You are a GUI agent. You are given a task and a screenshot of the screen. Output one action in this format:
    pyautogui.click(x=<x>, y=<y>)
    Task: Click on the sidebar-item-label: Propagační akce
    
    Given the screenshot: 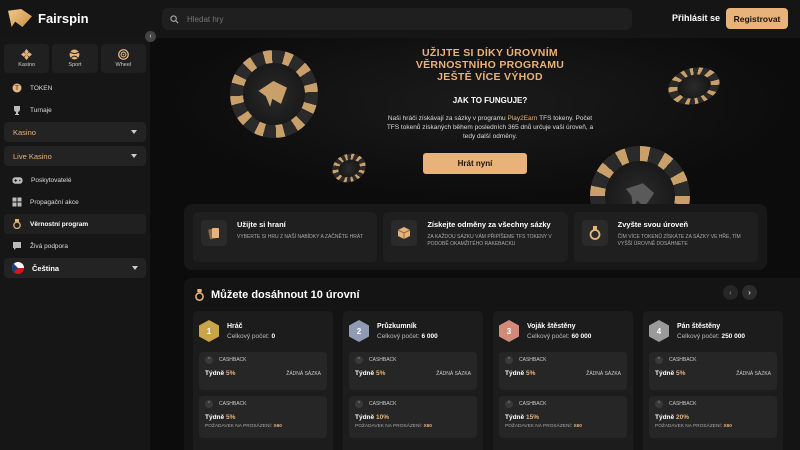 What is the action you would take?
    pyautogui.click(x=54, y=202)
    